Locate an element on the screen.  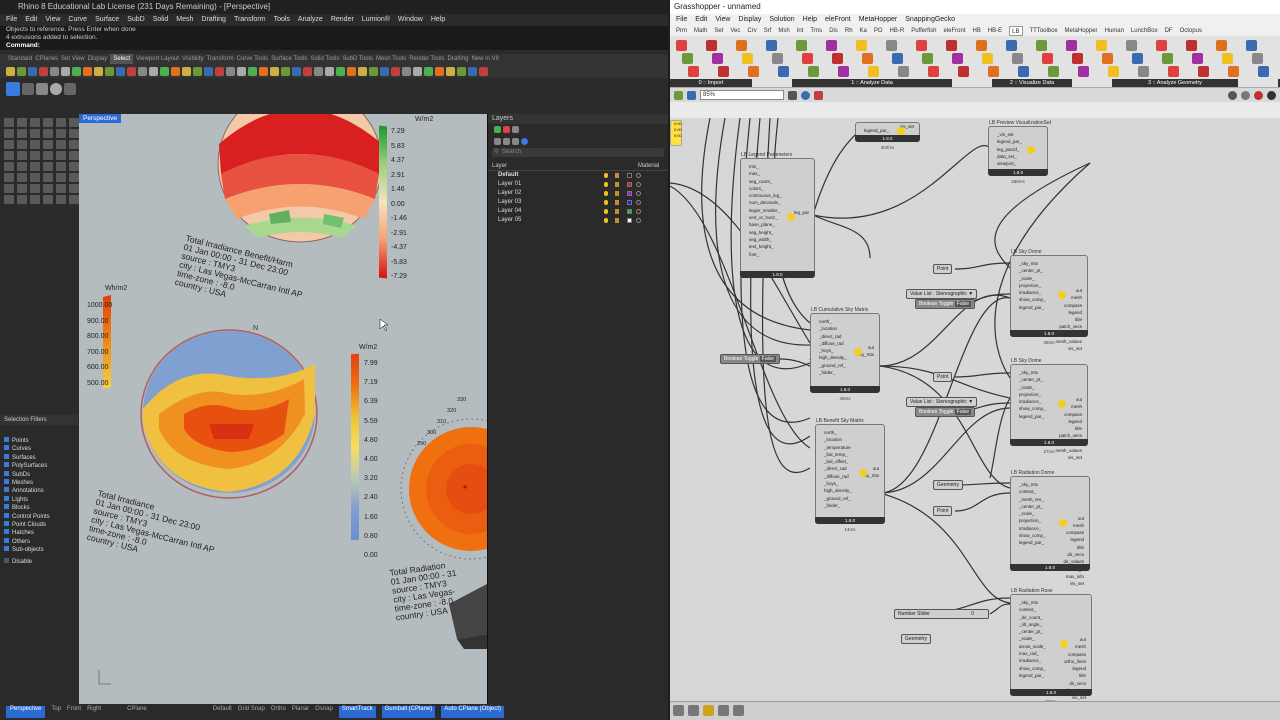
up-arrow-icon is located at coordinates (506, 141).